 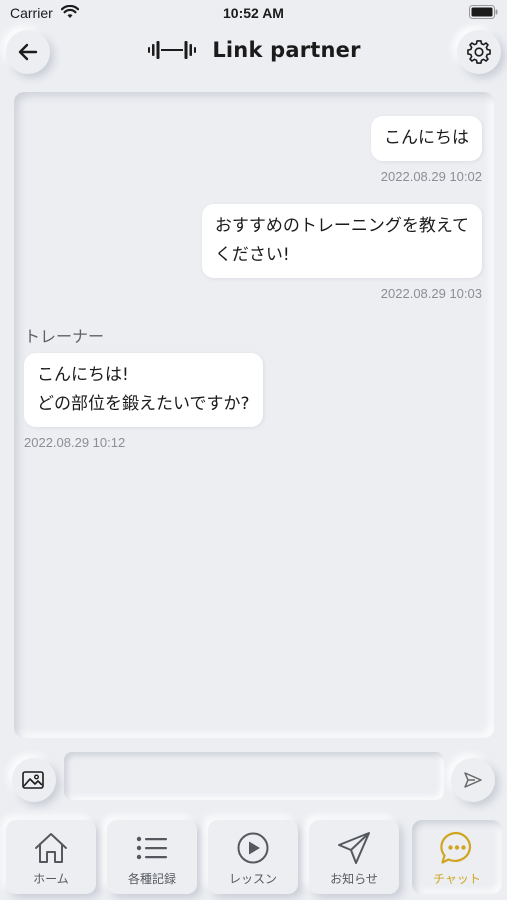 I want to click on dumbbell-sound-icon, so click(x=172, y=50).